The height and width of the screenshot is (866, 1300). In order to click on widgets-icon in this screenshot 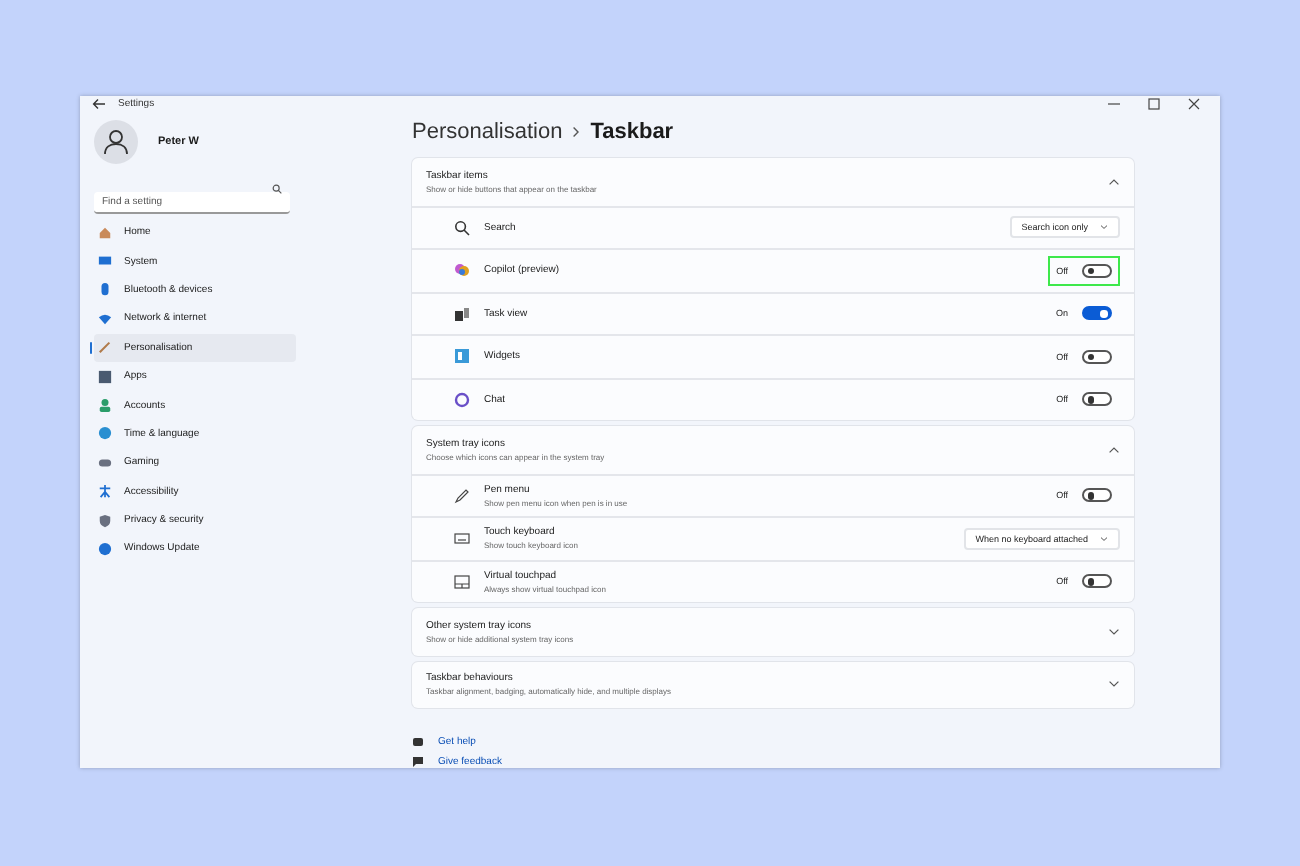, I will do `click(462, 356)`.